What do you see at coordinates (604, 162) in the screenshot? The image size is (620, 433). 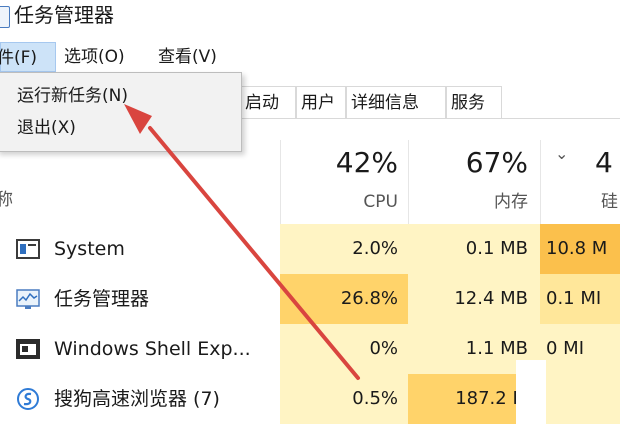 I see `disk-total-percent: 4` at bounding box center [604, 162].